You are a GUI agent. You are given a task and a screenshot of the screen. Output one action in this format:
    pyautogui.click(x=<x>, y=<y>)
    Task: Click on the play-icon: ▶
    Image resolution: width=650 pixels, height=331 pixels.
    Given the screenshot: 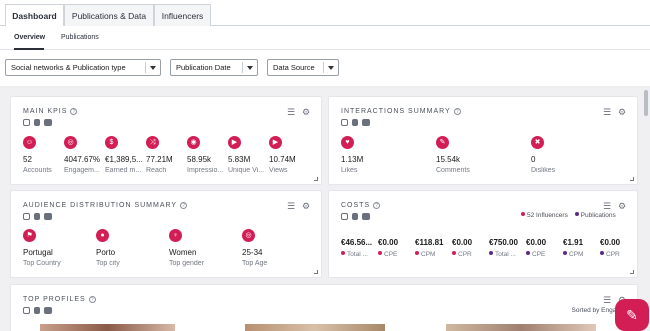 What is the action you would take?
    pyautogui.click(x=234, y=142)
    